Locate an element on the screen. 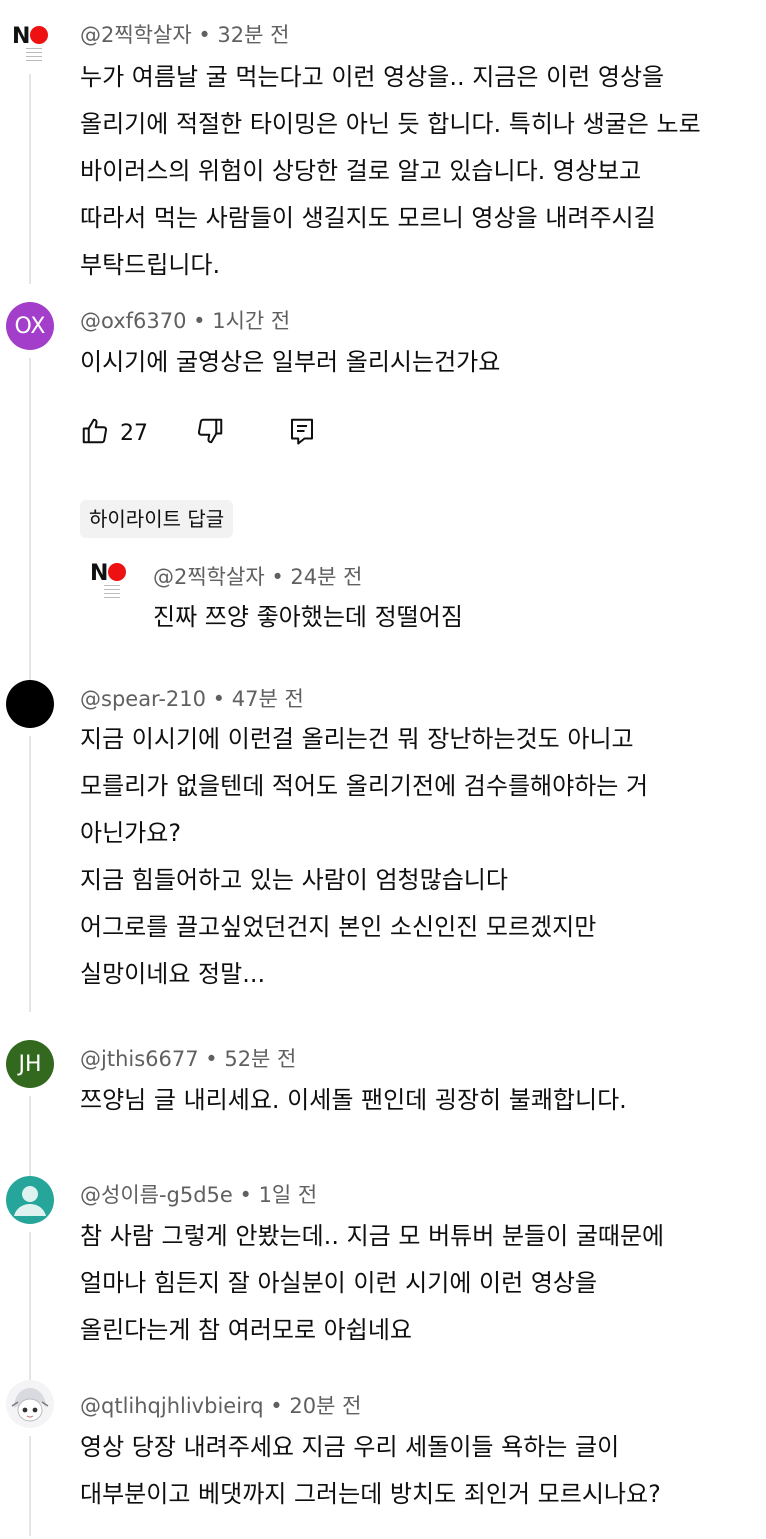  anime-drawing-icon is located at coordinates (30, 1405).